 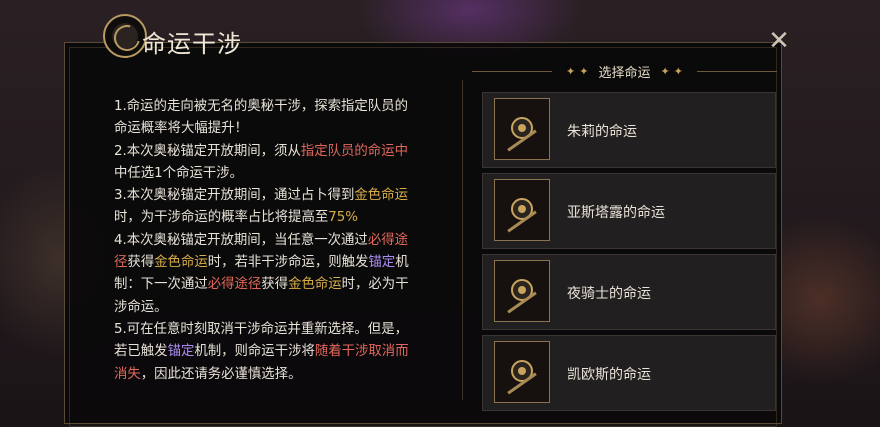 What do you see at coordinates (354, 151) in the screenshot?
I see `rule-text-segment: 指定队员的命运中` at bounding box center [354, 151].